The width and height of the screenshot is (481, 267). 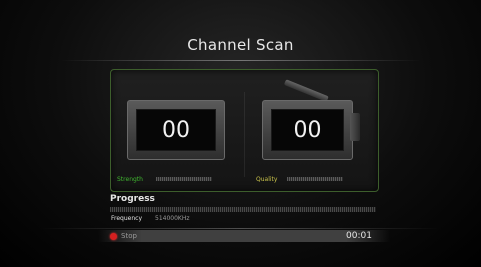 I want to click on radio-knob-icon, so click(x=355, y=127).